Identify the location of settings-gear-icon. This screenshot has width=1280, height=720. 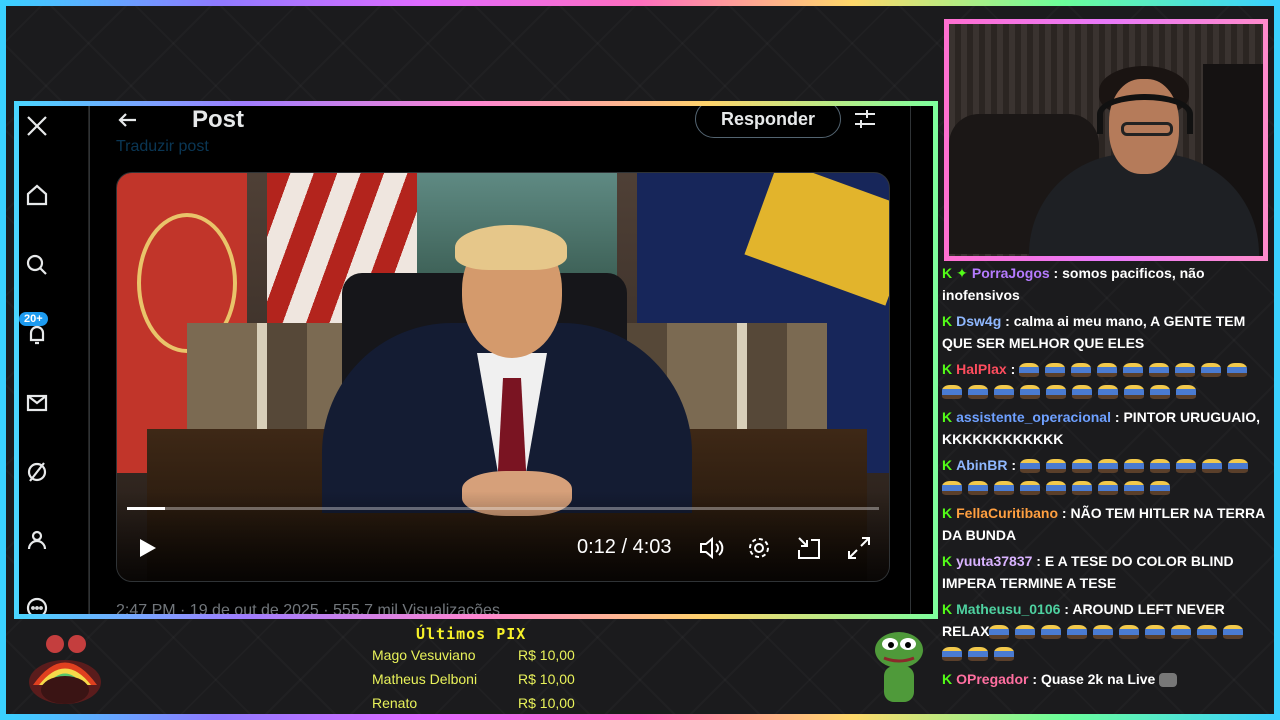
(759, 548).